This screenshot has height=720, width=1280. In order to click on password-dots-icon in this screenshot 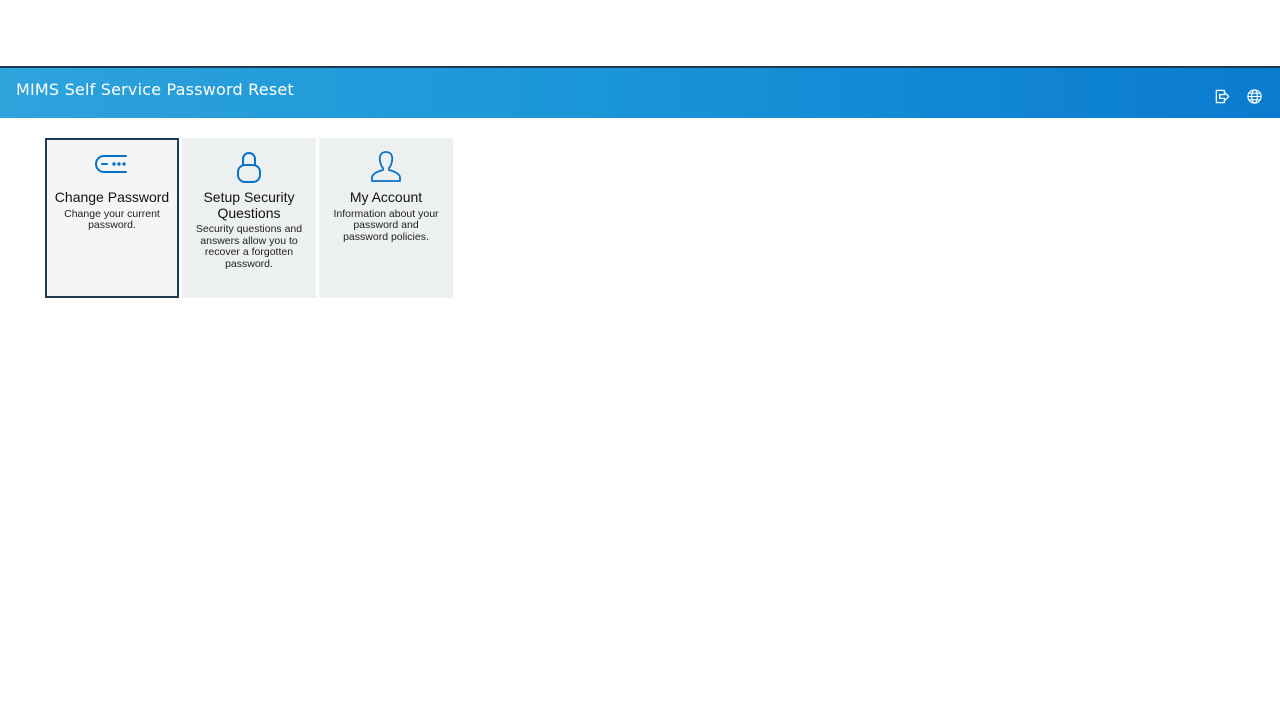, I will do `click(111, 164)`.